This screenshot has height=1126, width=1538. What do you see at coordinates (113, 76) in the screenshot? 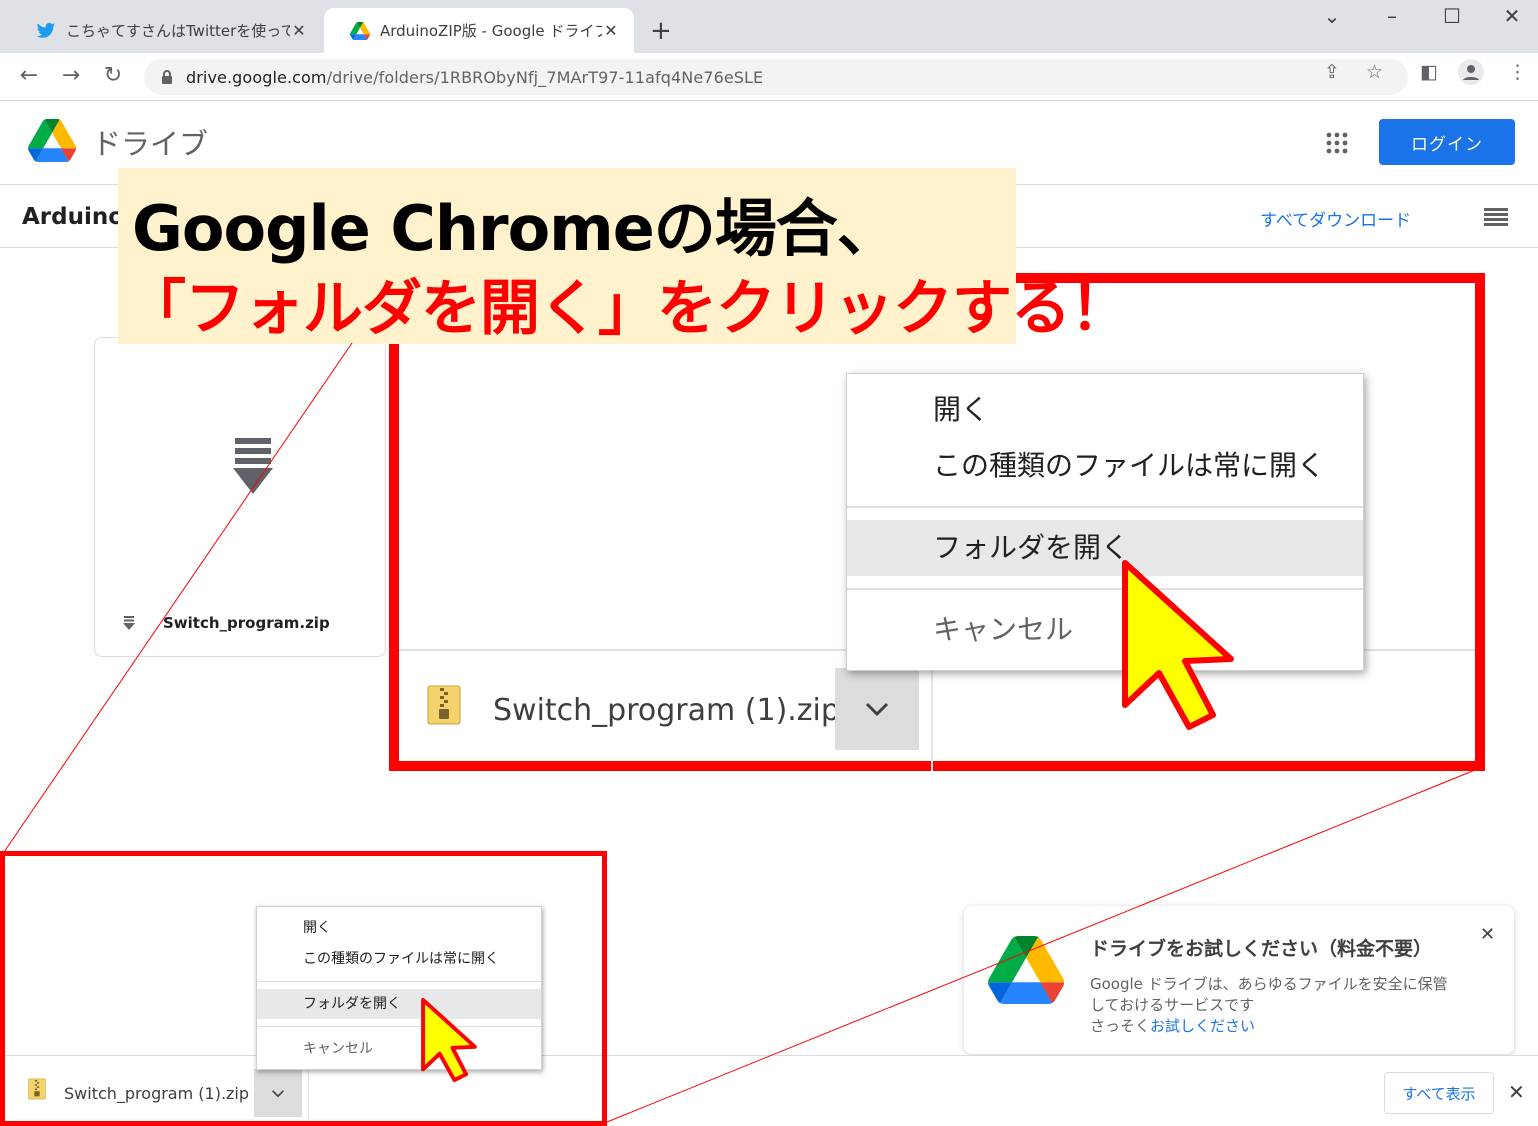
I see `reload-icon: ↻` at bounding box center [113, 76].